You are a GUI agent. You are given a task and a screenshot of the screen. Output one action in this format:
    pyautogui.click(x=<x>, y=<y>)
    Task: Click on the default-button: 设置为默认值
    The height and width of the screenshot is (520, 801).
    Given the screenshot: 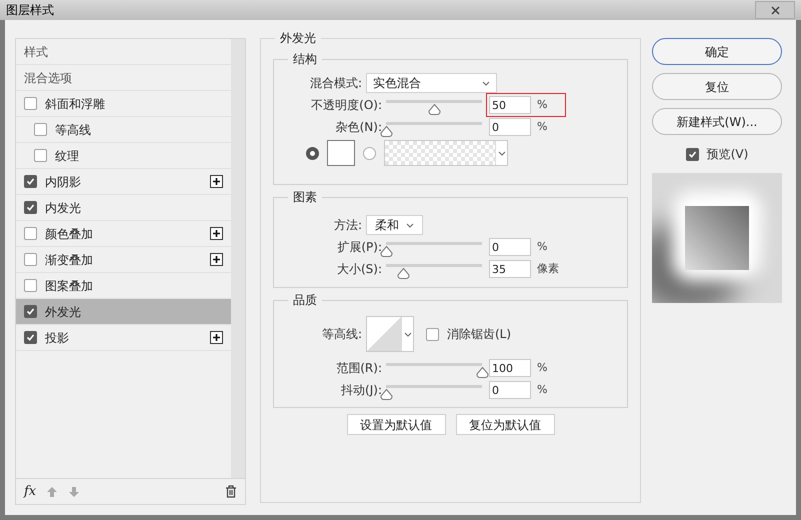 What is the action you would take?
    pyautogui.click(x=396, y=424)
    